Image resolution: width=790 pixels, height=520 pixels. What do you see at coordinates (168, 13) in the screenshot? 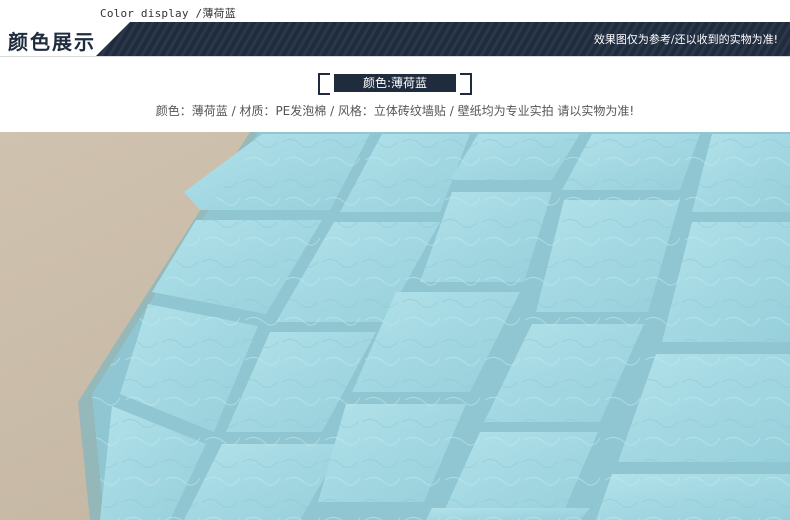
I see `color-display-label: Color display /薄荷蓝` at bounding box center [168, 13].